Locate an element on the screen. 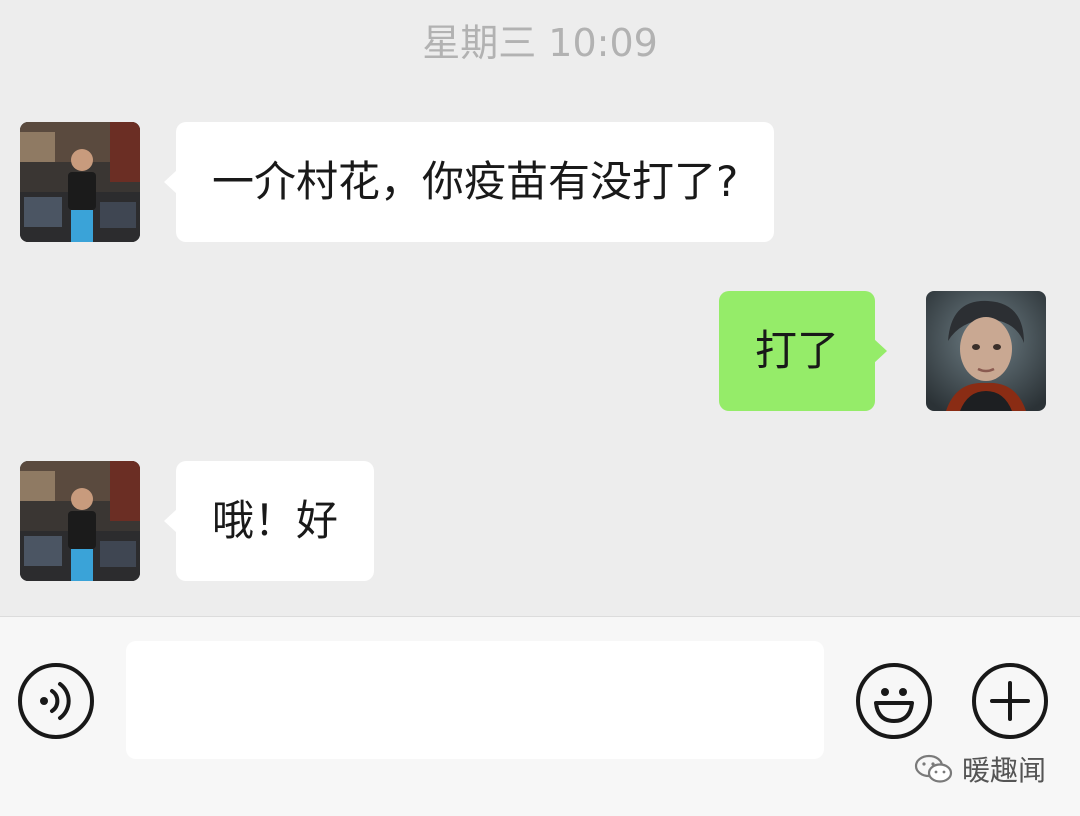 The image size is (1080, 816). emoji-button is located at coordinates (894, 701).